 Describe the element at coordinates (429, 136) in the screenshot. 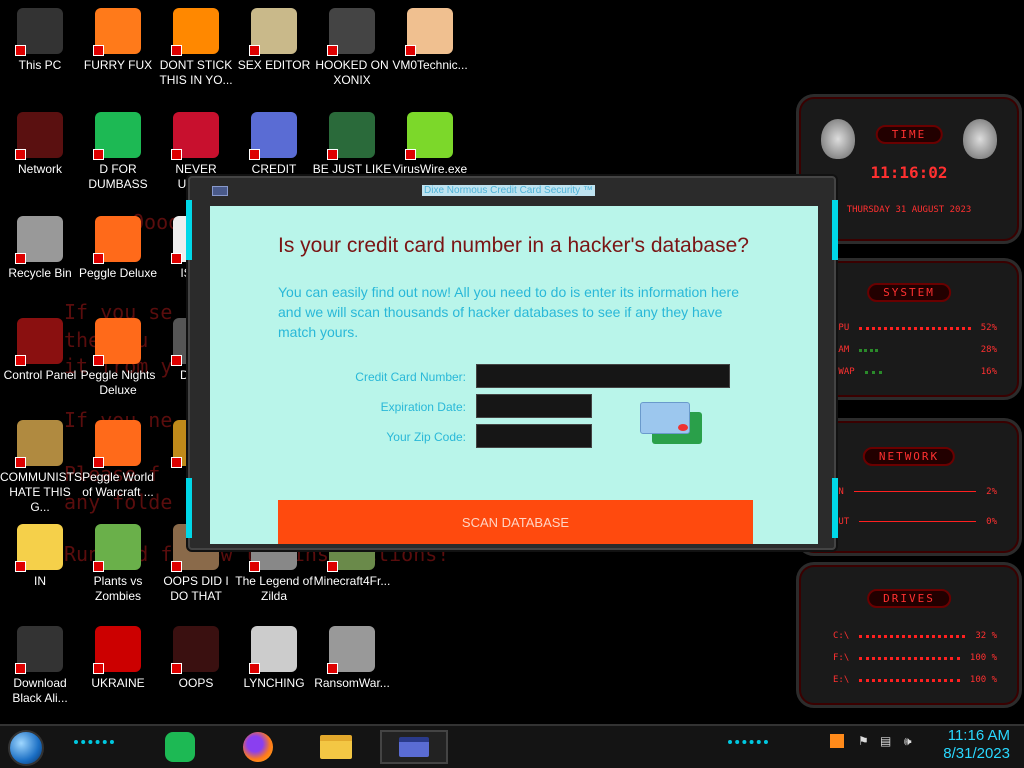

I see `limewire-icon` at that location.